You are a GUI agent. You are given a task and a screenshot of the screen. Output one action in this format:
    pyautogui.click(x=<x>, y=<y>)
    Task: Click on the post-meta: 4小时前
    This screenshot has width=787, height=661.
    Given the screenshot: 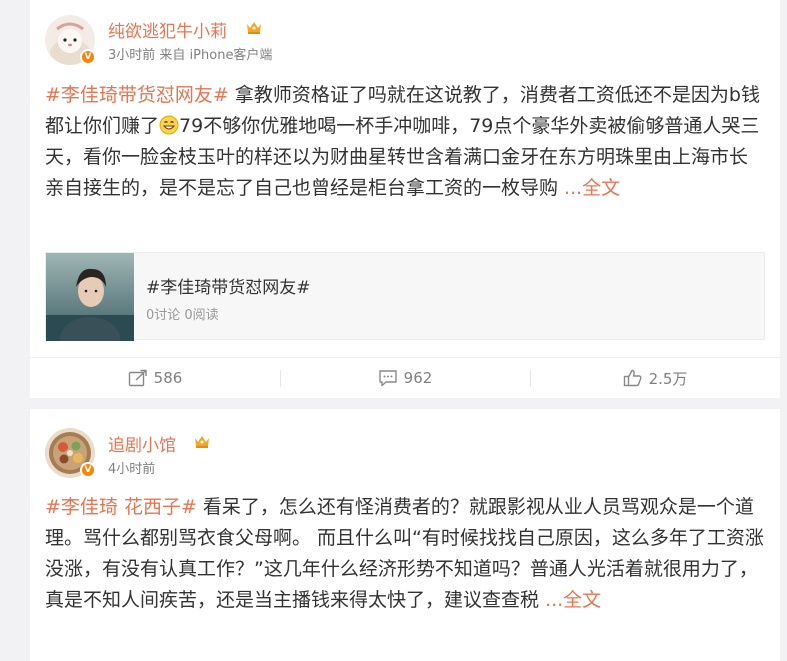 What is the action you would take?
    pyautogui.click(x=131, y=467)
    